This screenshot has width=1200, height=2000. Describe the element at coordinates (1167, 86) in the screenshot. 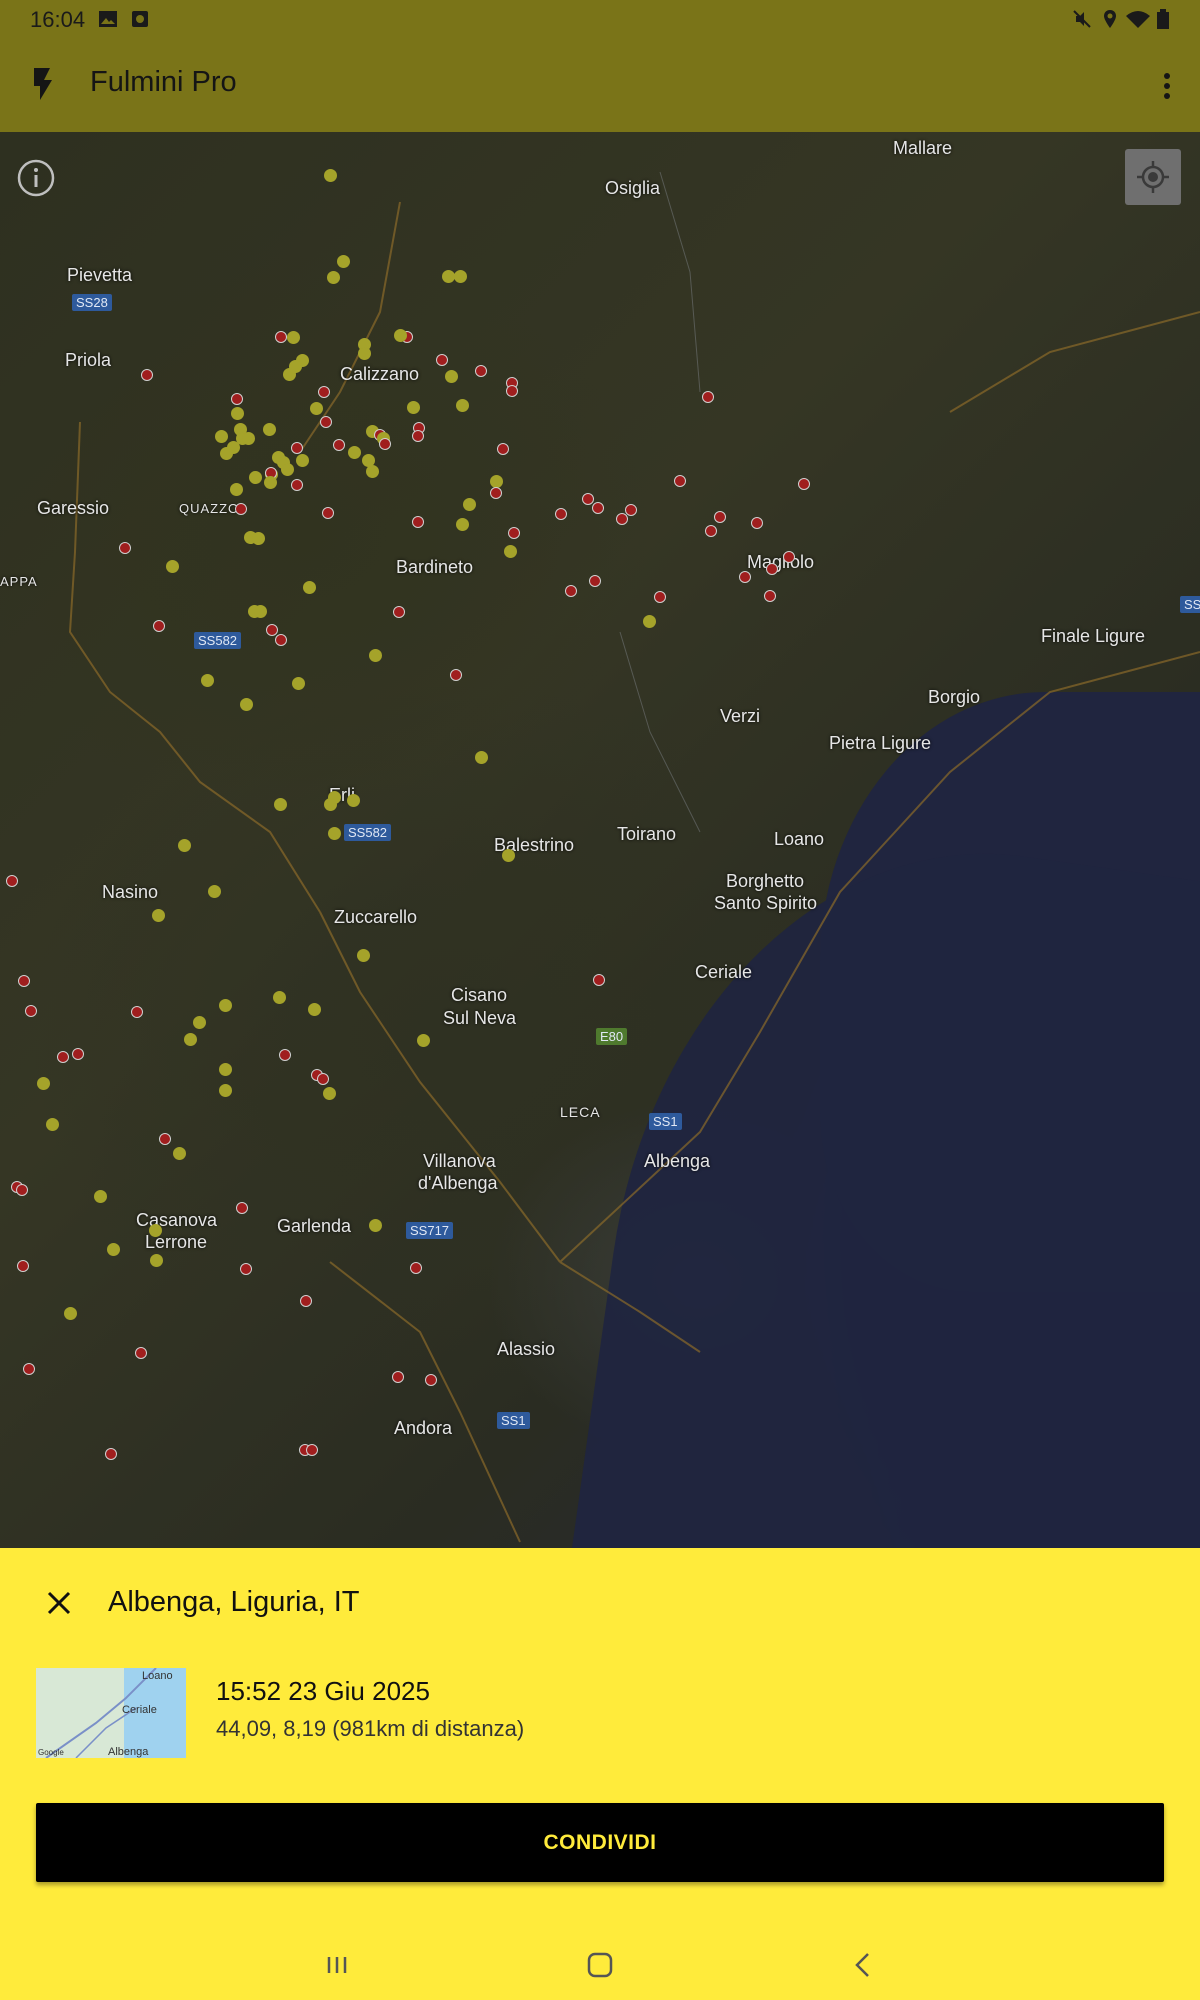

I see `more-vert-icon` at that location.